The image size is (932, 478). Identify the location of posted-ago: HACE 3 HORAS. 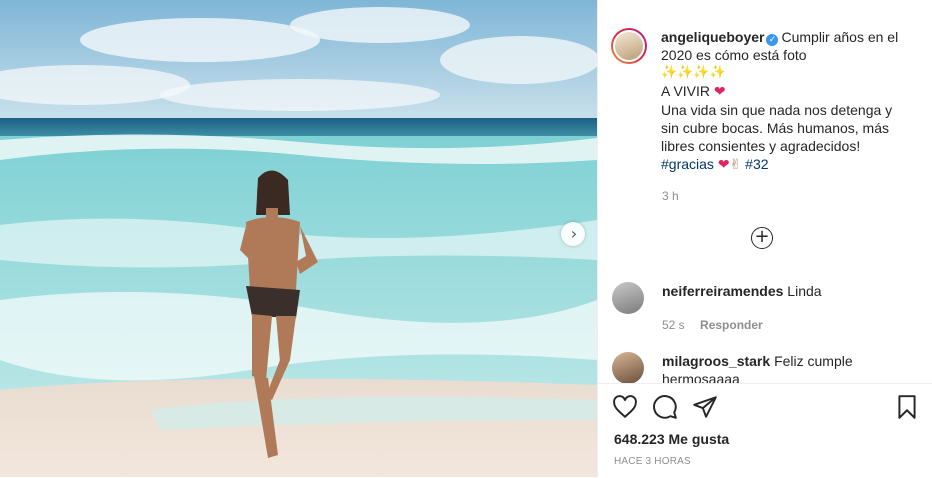
(652, 461).